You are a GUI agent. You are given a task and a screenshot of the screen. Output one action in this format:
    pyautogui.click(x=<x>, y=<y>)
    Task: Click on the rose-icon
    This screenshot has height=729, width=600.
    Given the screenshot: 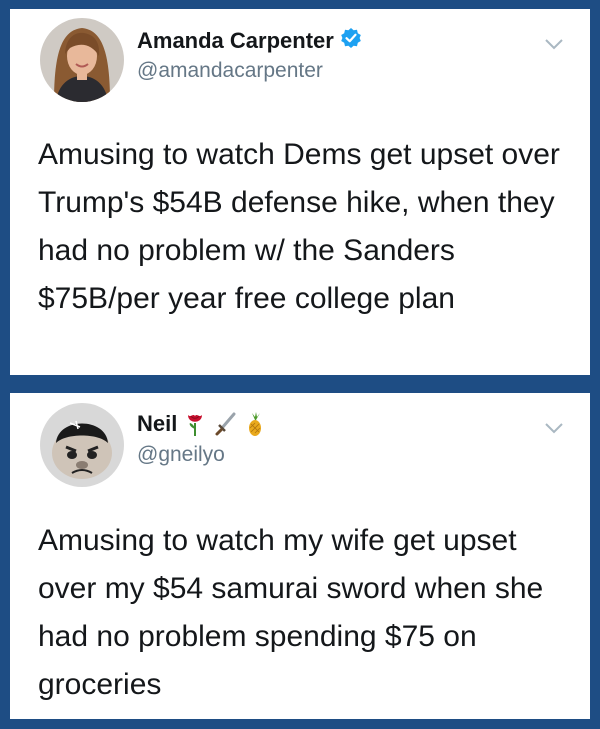 What is the action you would take?
    pyautogui.click(x=195, y=424)
    